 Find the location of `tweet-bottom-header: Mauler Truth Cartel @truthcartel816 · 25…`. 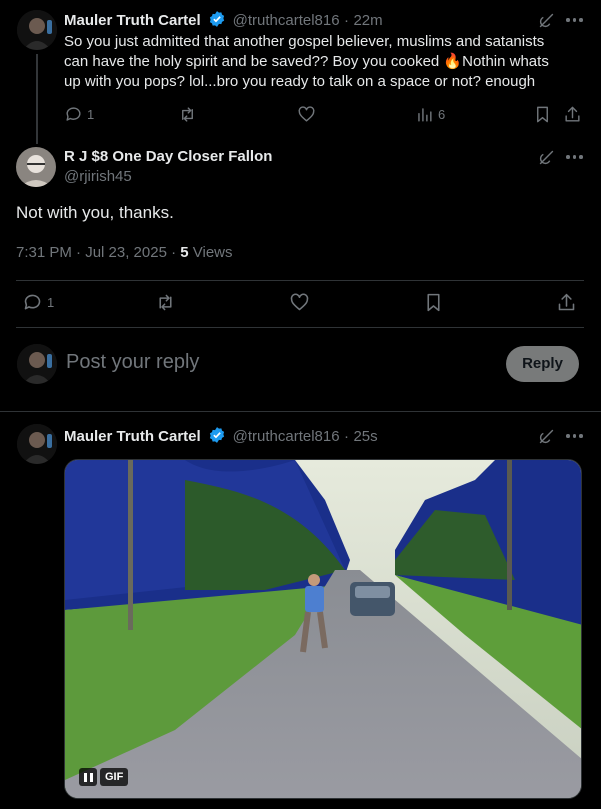

tweet-bottom-header: Mauler Truth Cartel @truthcartel816 · 25… is located at coordinates (221, 436).